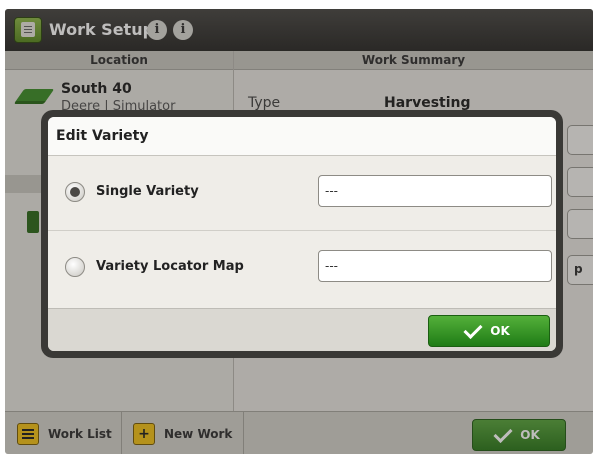  What do you see at coordinates (170, 266) in the screenshot?
I see `variety-locator-map-label: Variety Locator Map` at bounding box center [170, 266].